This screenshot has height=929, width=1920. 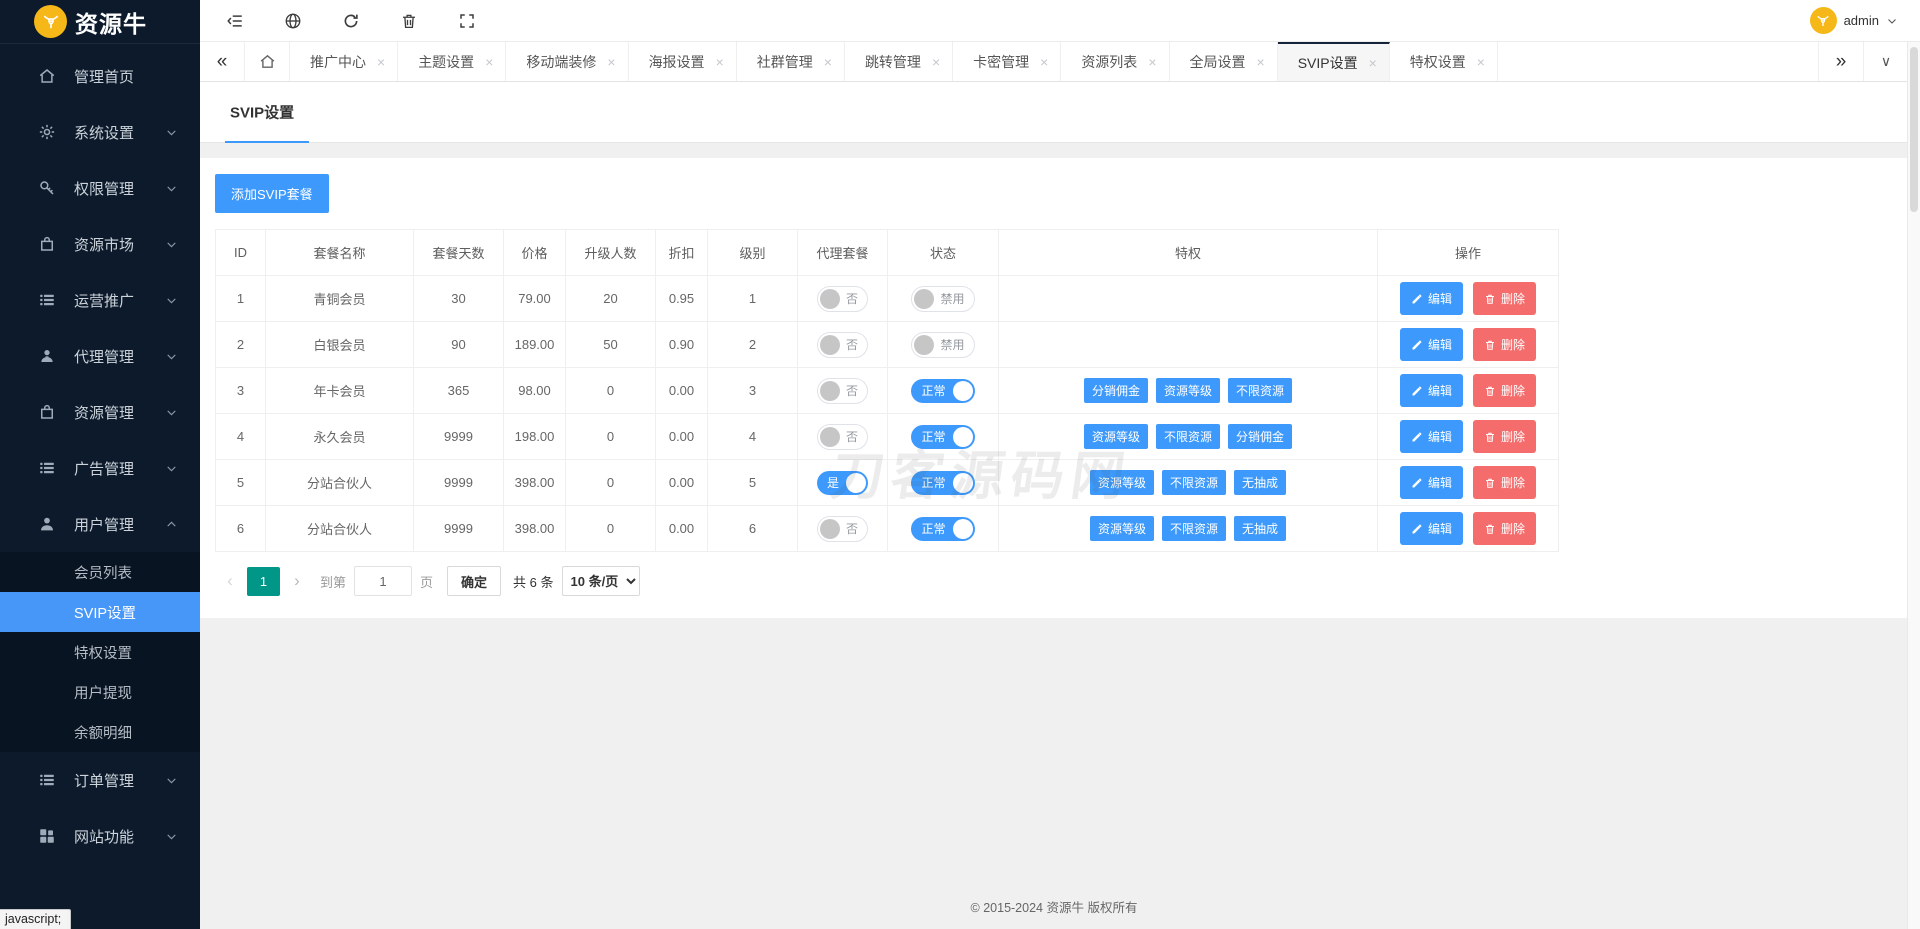 I want to click on collapse-icon, so click(x=235, y=21).